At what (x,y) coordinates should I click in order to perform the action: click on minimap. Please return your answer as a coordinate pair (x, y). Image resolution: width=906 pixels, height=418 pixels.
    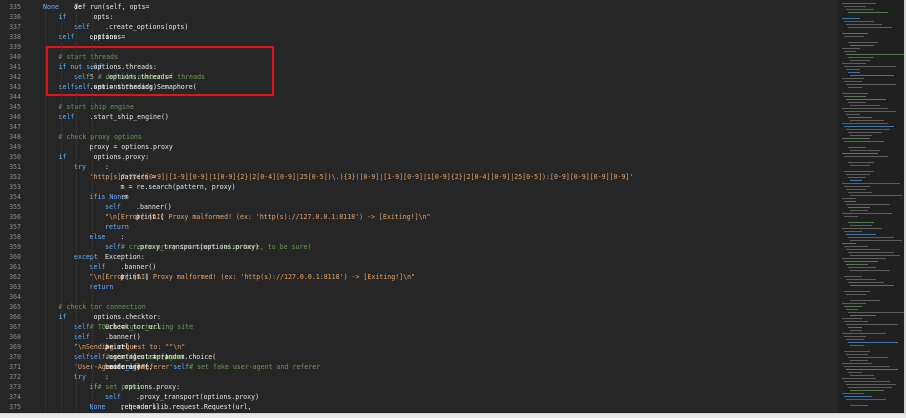
    Looking at the image, I should click on (871, 206).